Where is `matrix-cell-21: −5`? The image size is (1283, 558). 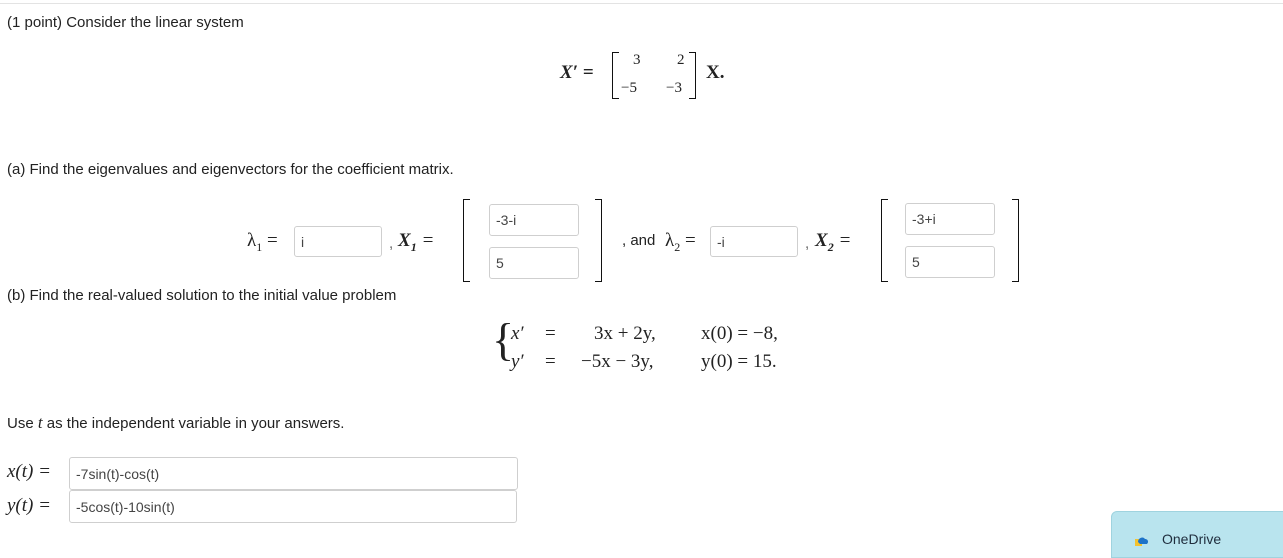 matrix-cell-21: −5 is located at coordinates (629, 88).